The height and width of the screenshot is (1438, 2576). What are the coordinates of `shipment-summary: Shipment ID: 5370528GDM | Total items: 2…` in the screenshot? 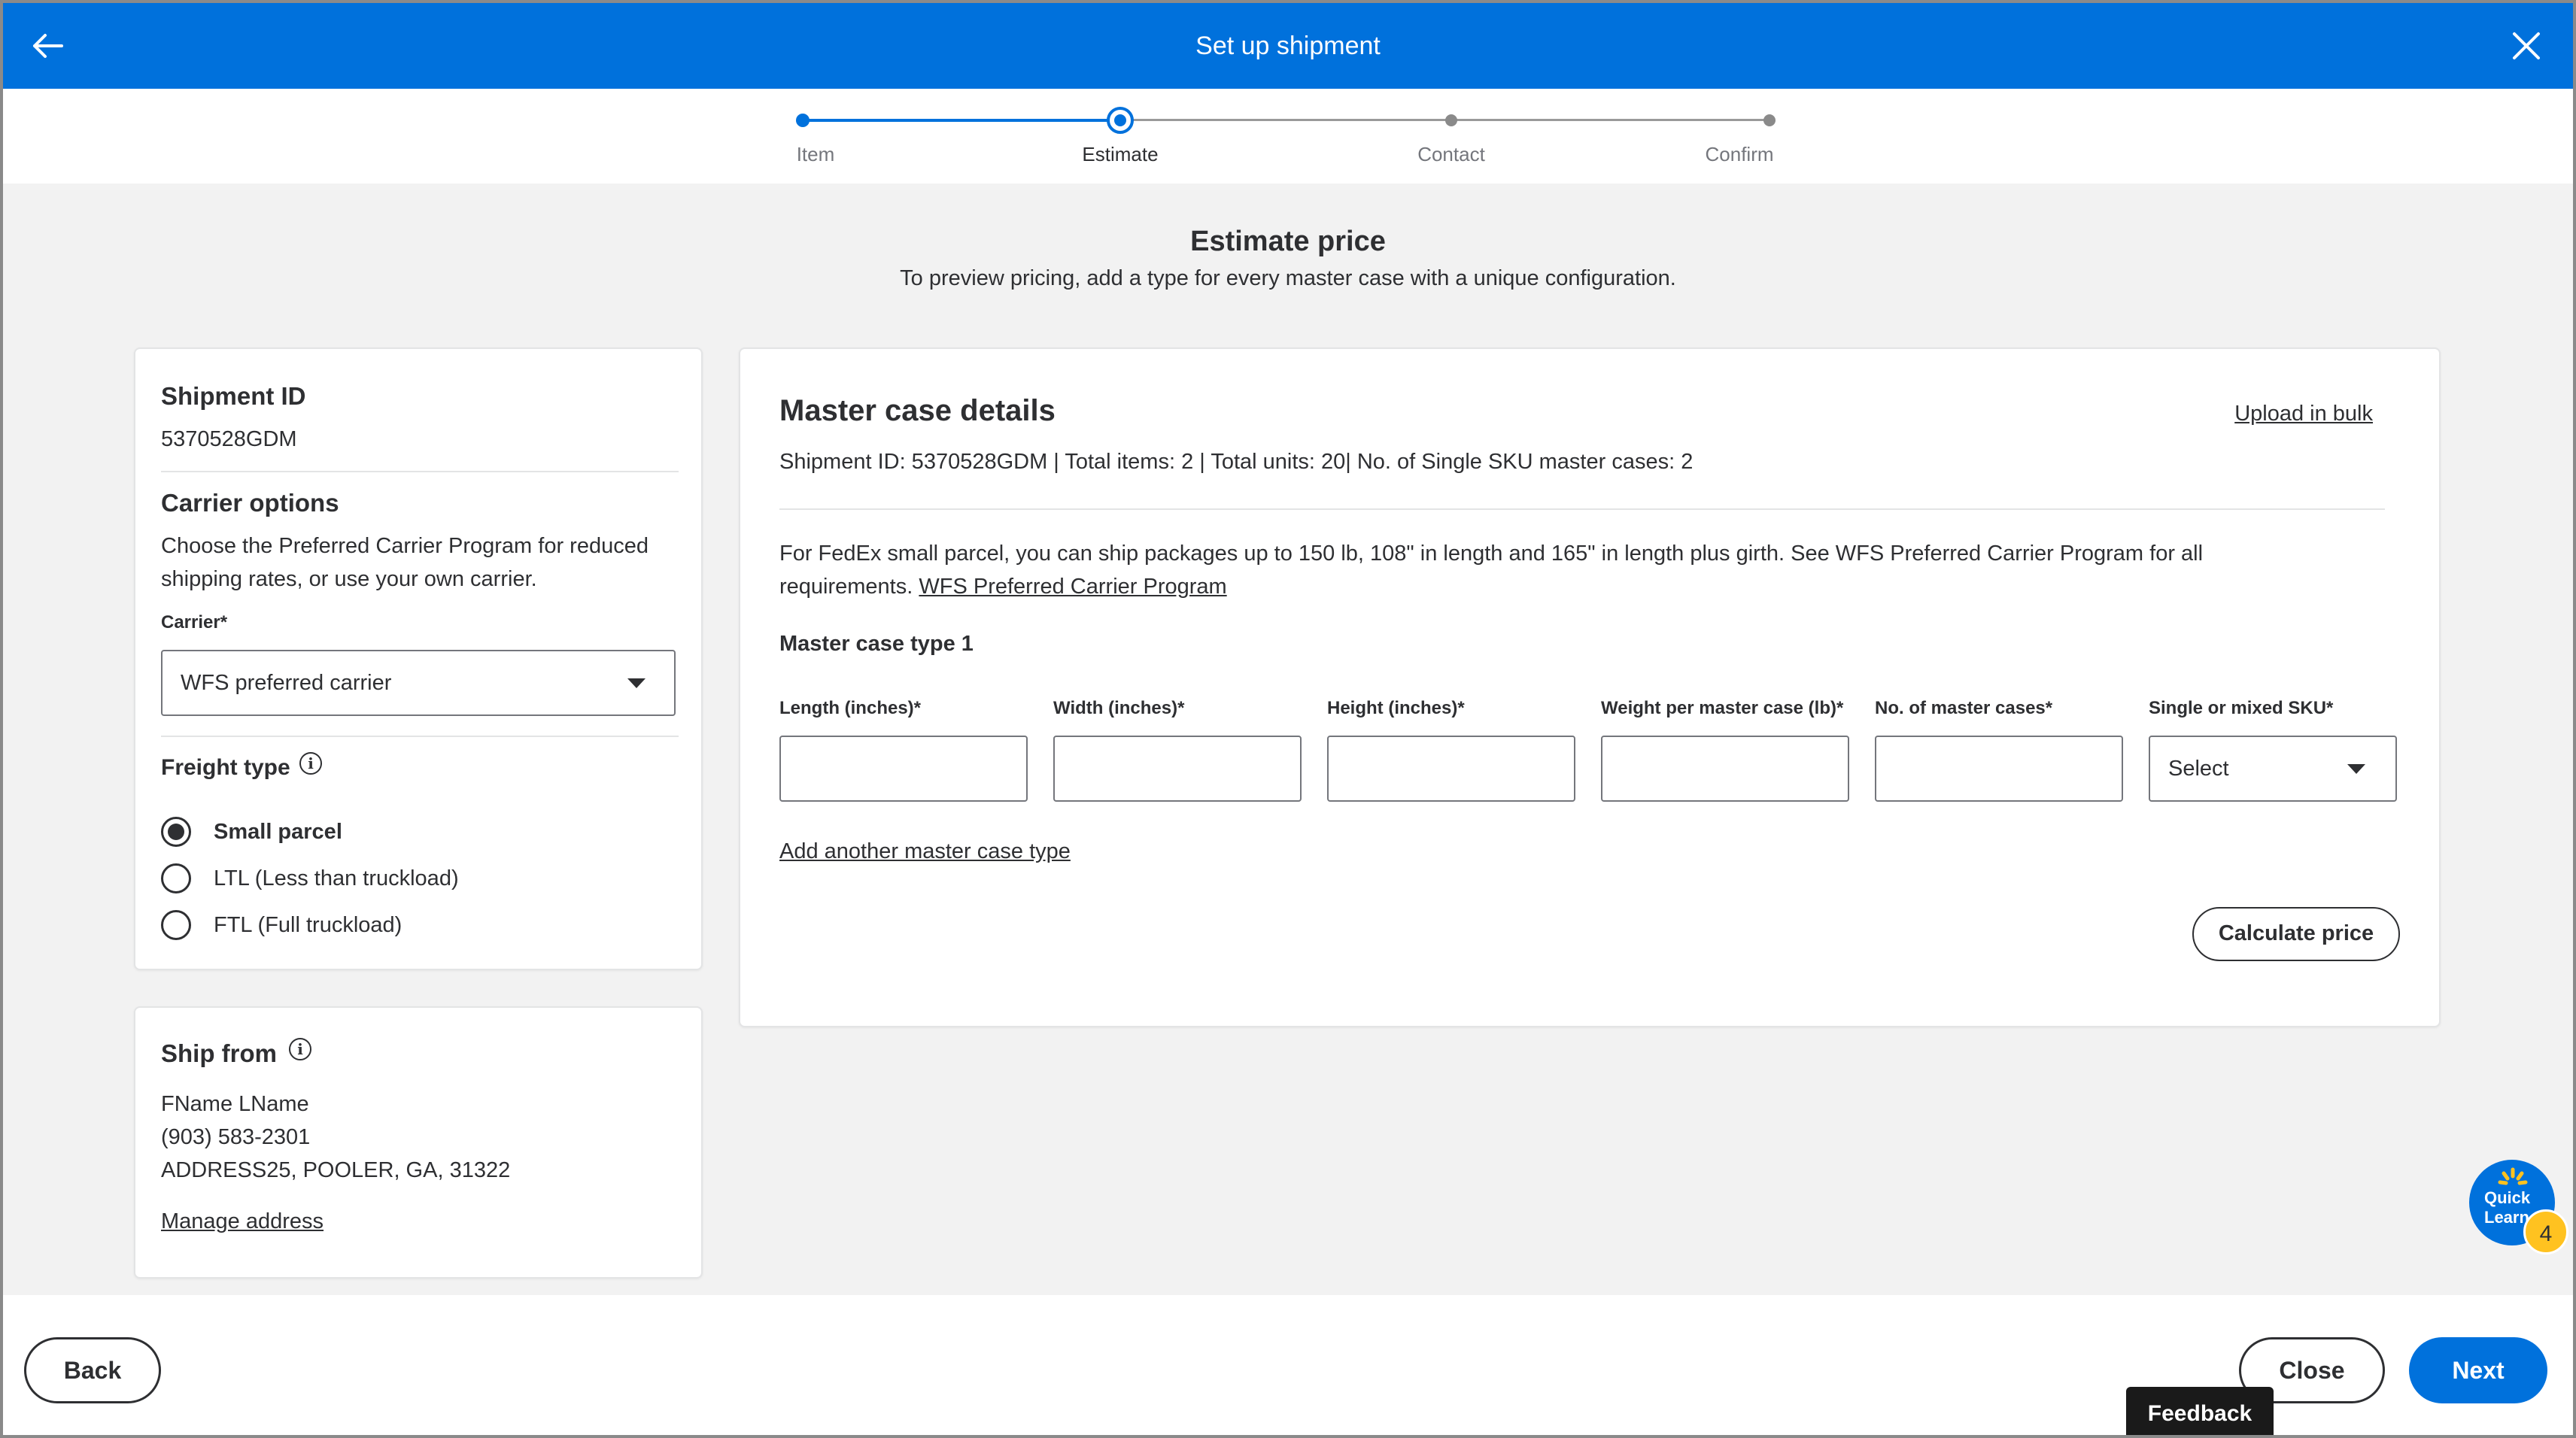 It's located at (1236, 462).